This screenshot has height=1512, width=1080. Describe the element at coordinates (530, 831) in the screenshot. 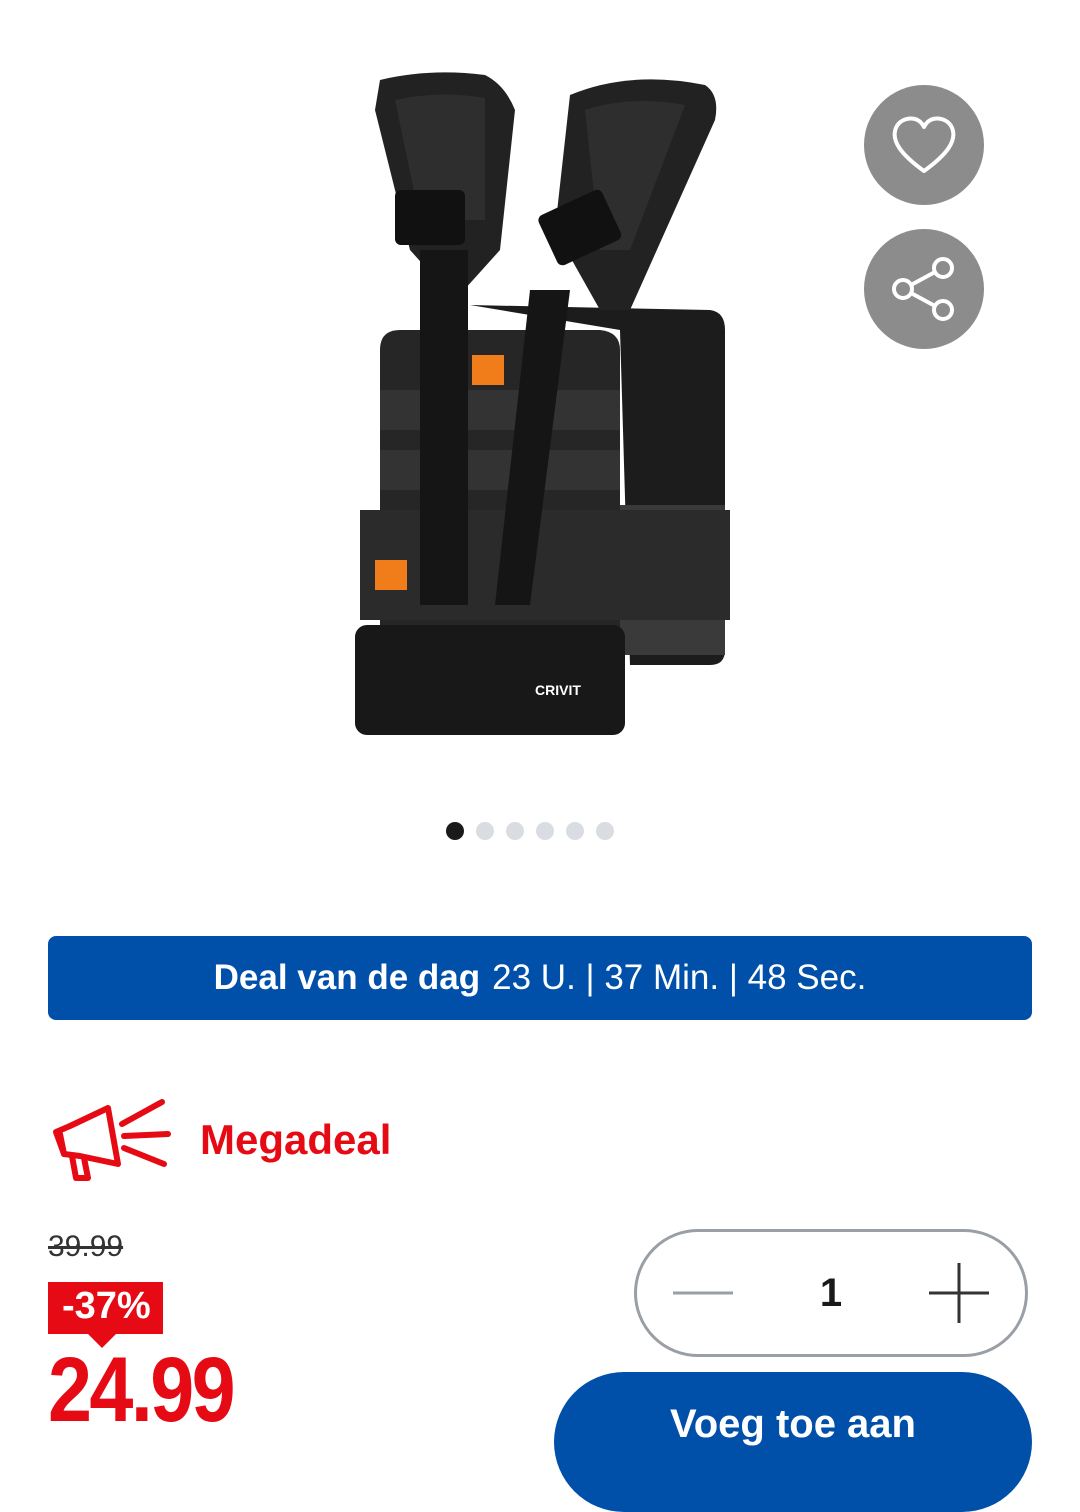

I see `carousel-dots` at that location.